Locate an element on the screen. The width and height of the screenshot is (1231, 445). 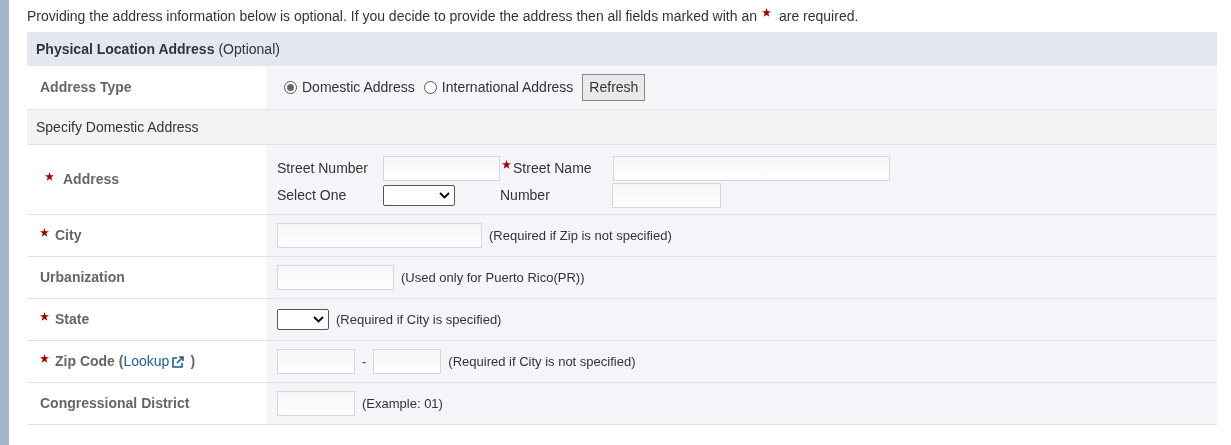
field-label: Street Number is located at coordinates (323, 168).